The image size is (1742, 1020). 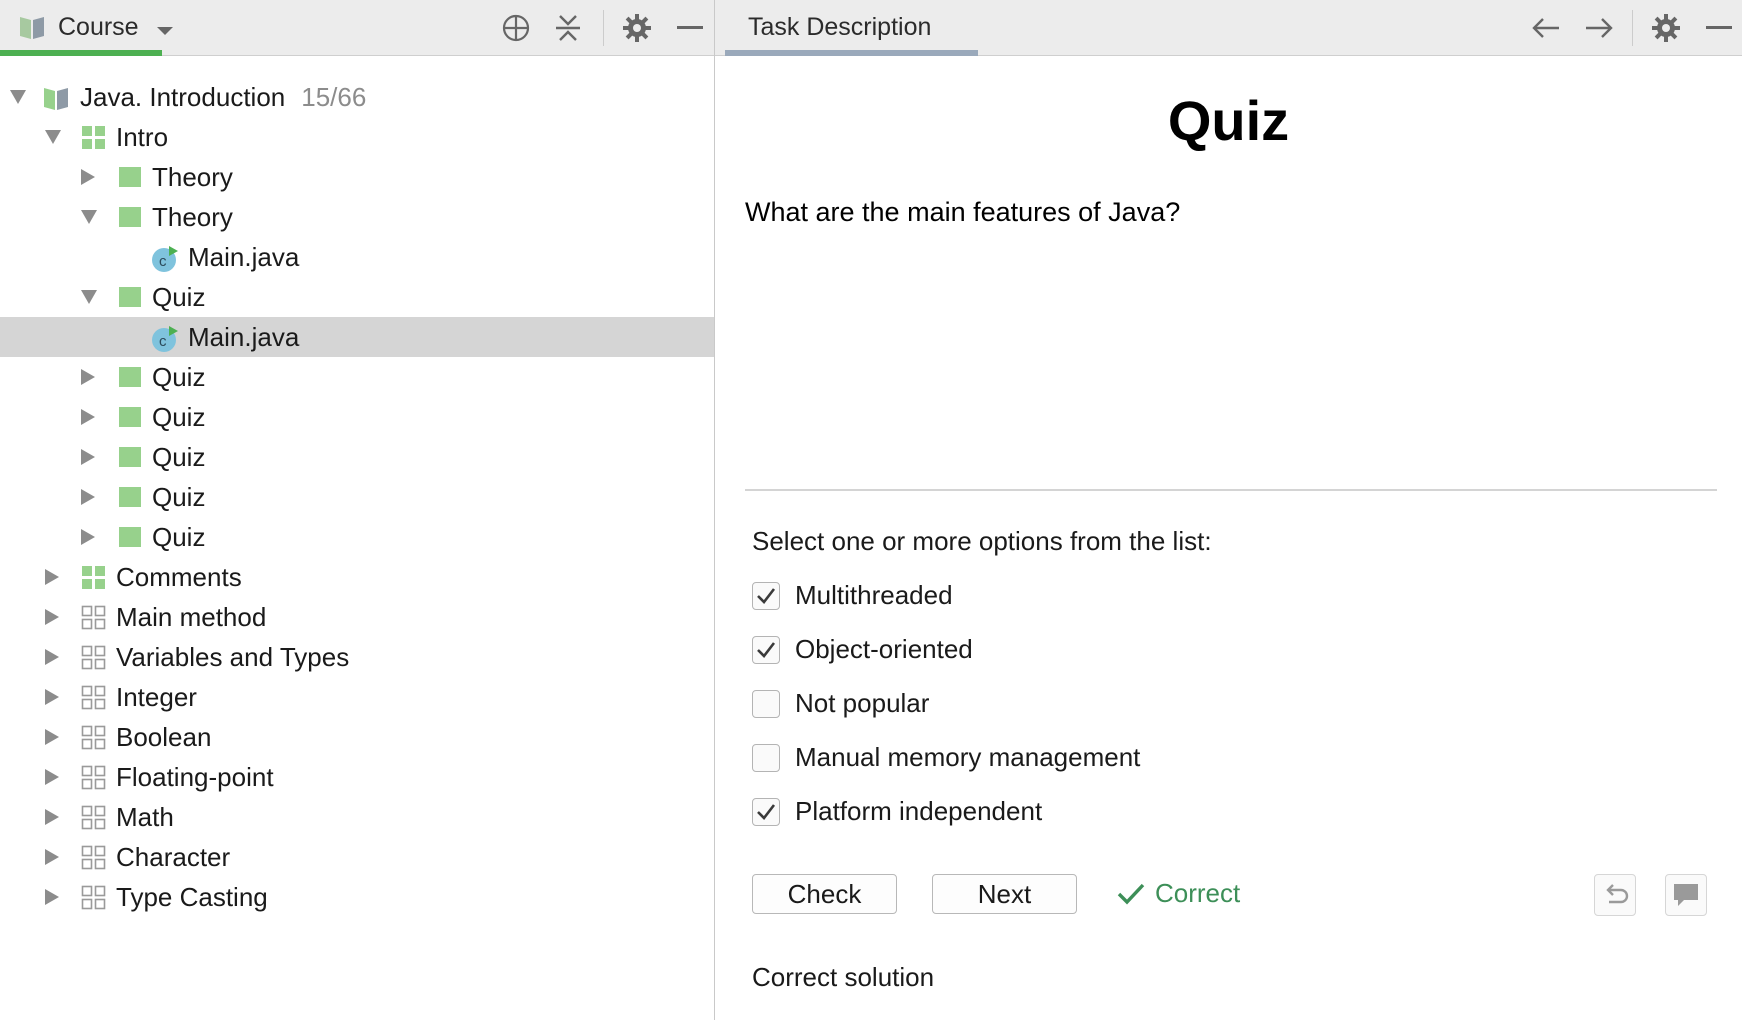 I want to click on tree-row-section: Type Casting, so click(x=357, y=897).